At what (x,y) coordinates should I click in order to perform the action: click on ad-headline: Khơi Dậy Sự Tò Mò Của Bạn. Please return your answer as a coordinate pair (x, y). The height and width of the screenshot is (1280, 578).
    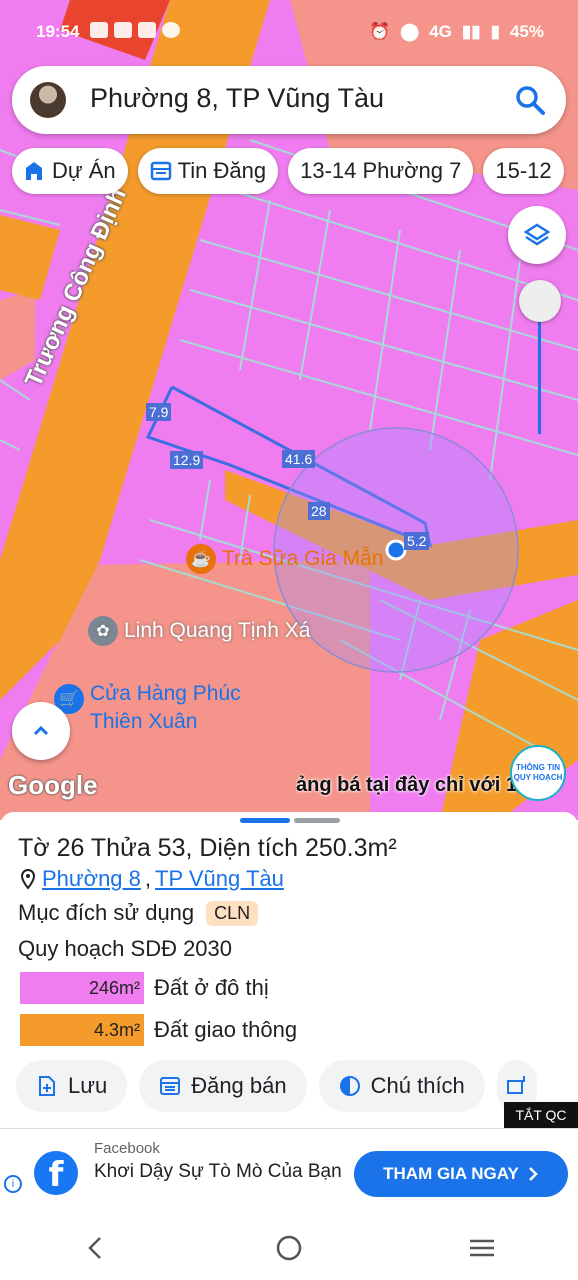
    Looking at the image, I should click on (218, 1171).